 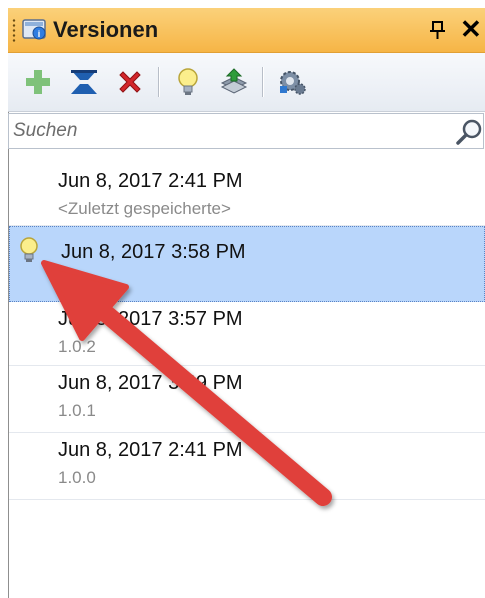 What do you see at coordinates (34, 29) in the screenshot?
I see `versions-app-icon: i` at bounding box center [34, 29].